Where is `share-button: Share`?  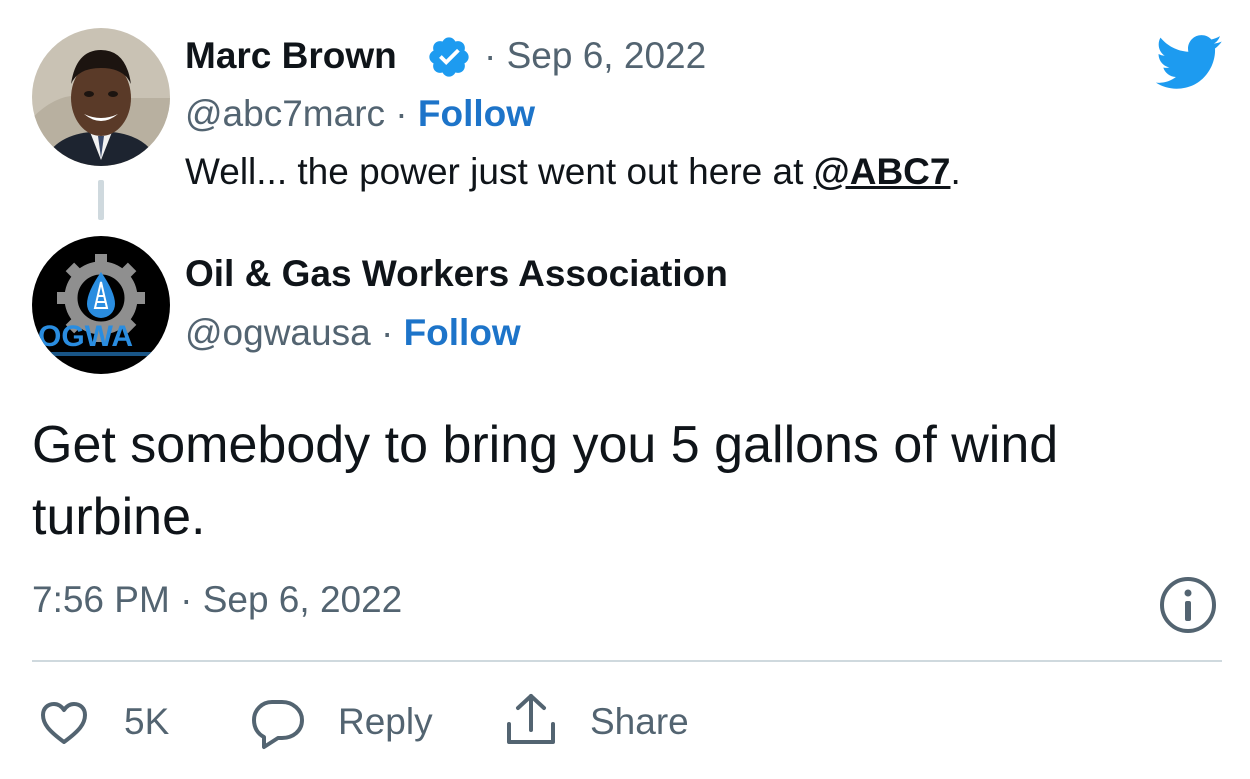 share-button: Share is located at coordinates (614, 722).